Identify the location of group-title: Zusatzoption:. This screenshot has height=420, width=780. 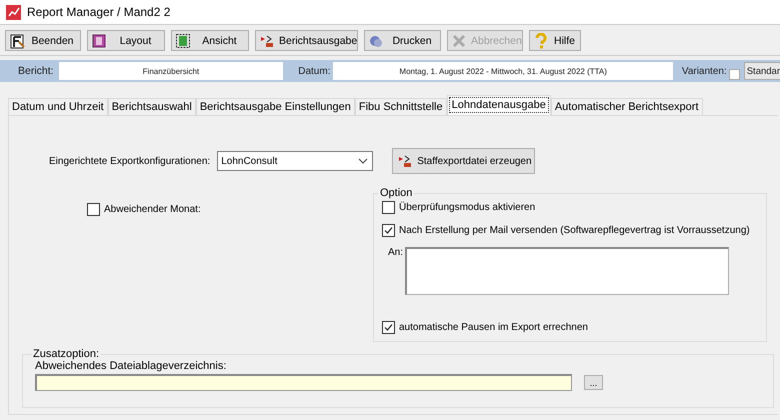
(66, 354).